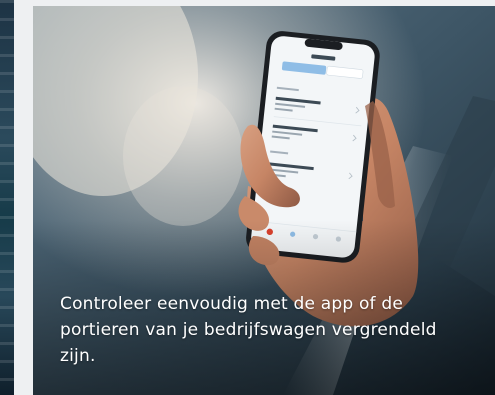  Describe the element at coordinates (7, 197) in the screenshot. I see `adjacent-carousel-slide` at that location.